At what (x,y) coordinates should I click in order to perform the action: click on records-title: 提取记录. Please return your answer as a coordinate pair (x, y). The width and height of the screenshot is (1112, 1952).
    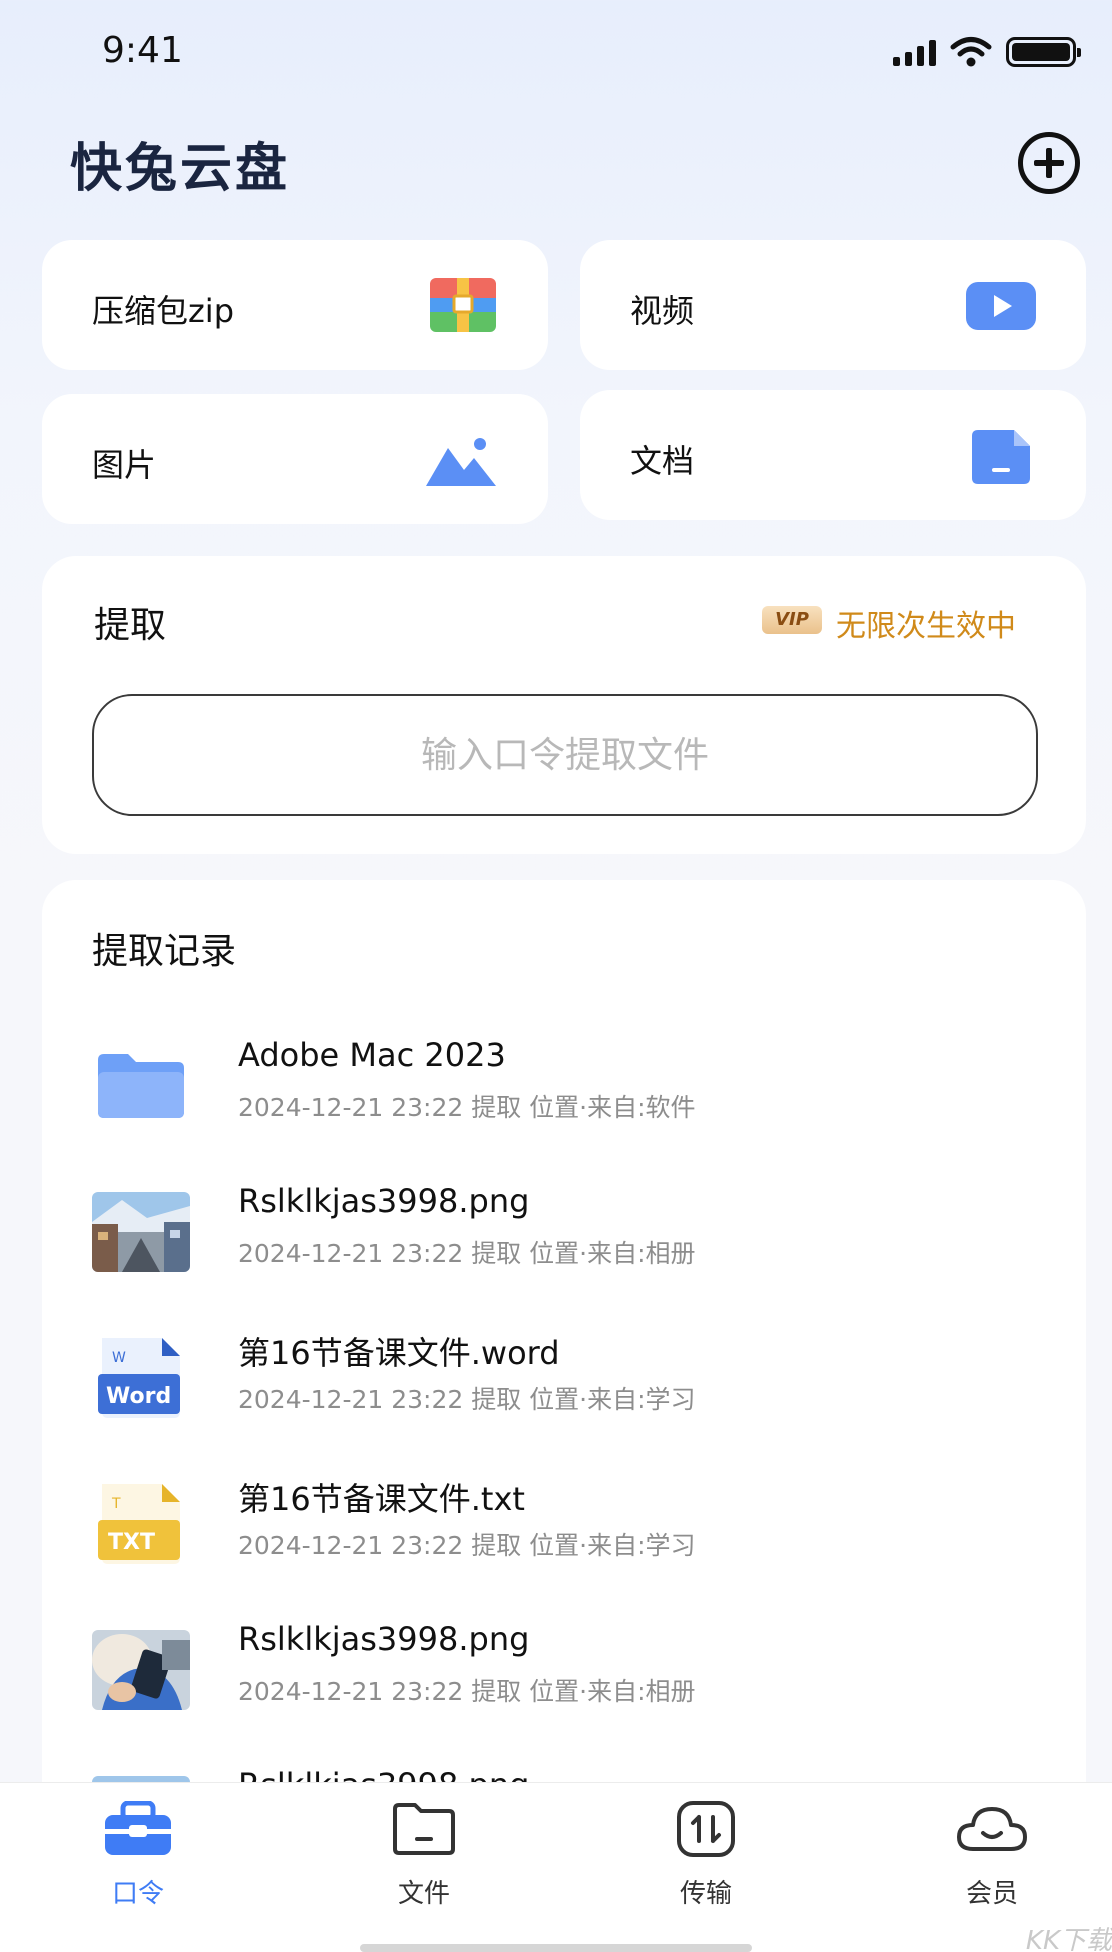
    Looking at the image, I should click on (164, 951).